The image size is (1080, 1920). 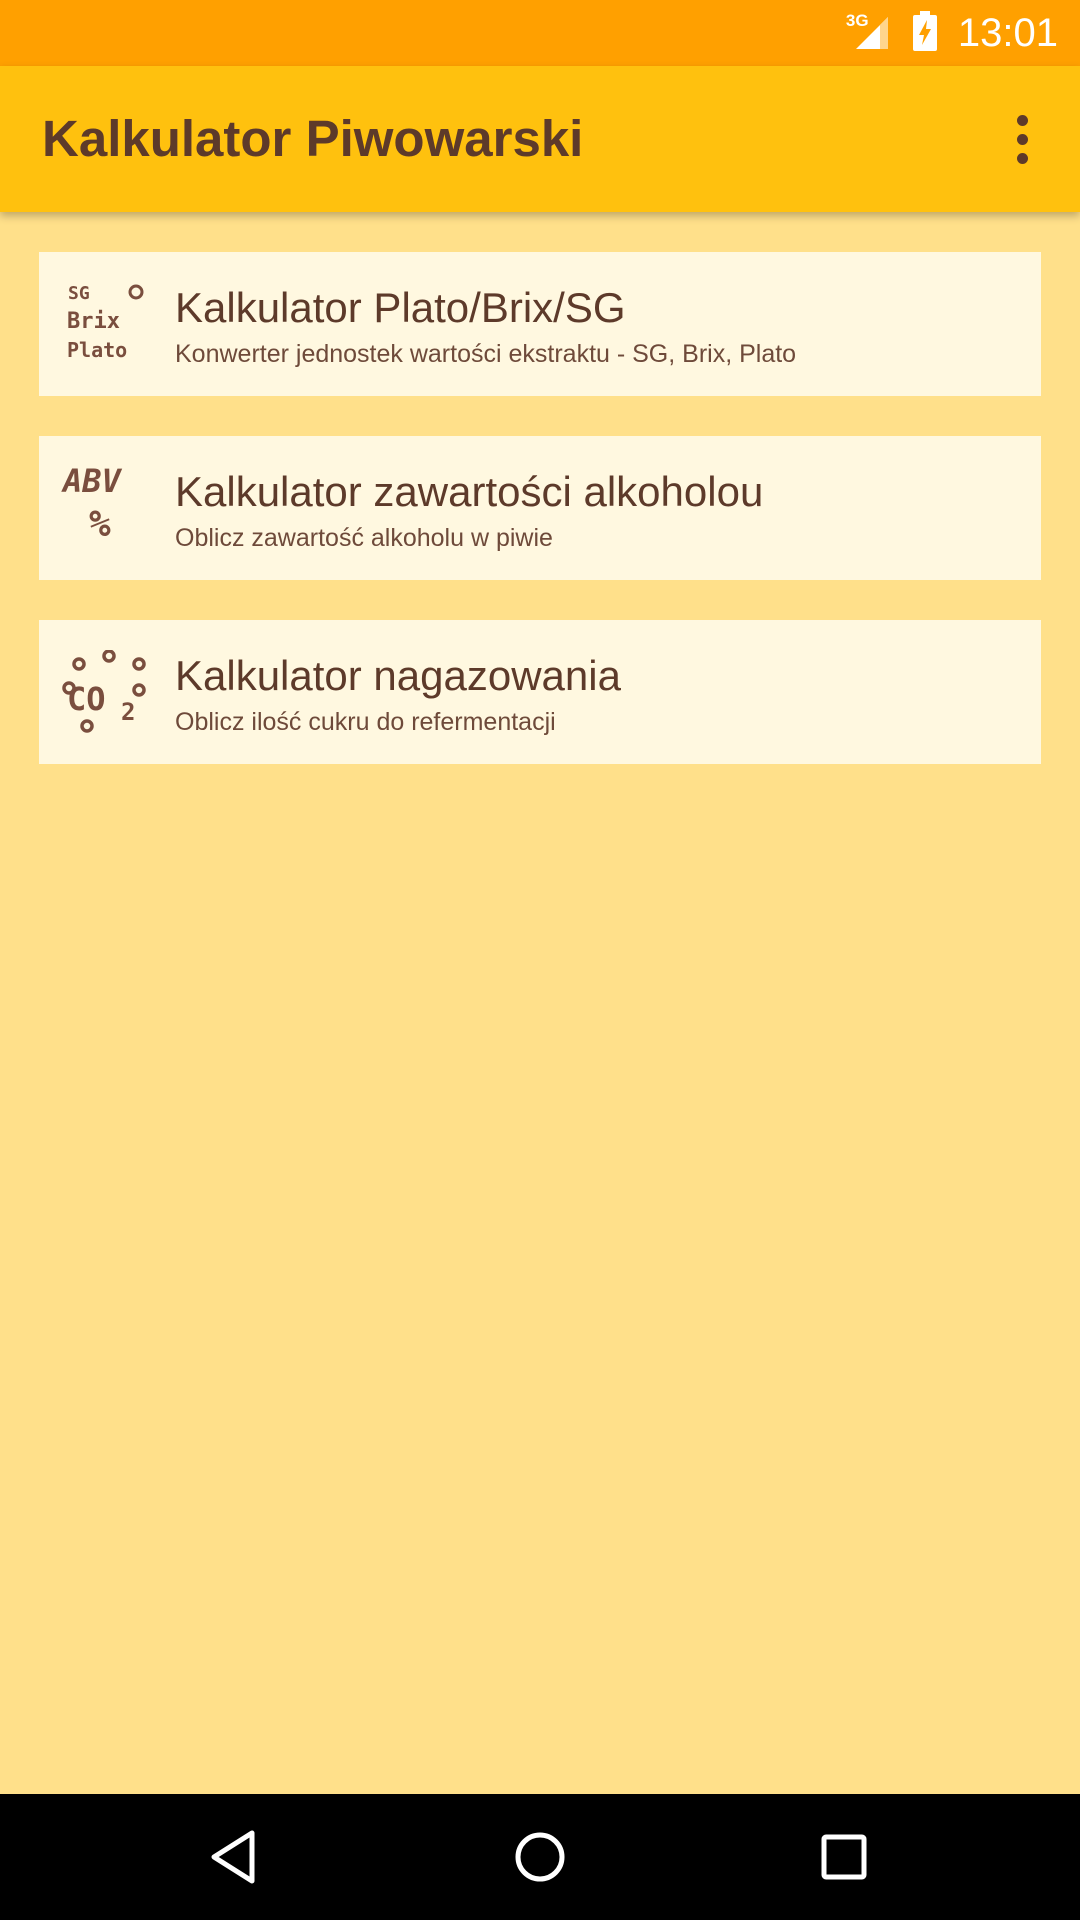 What do you see at coordinates (79, 293) in the screenshot?
I see `icon-sg-text: SG` at bounding box center [79, 293].